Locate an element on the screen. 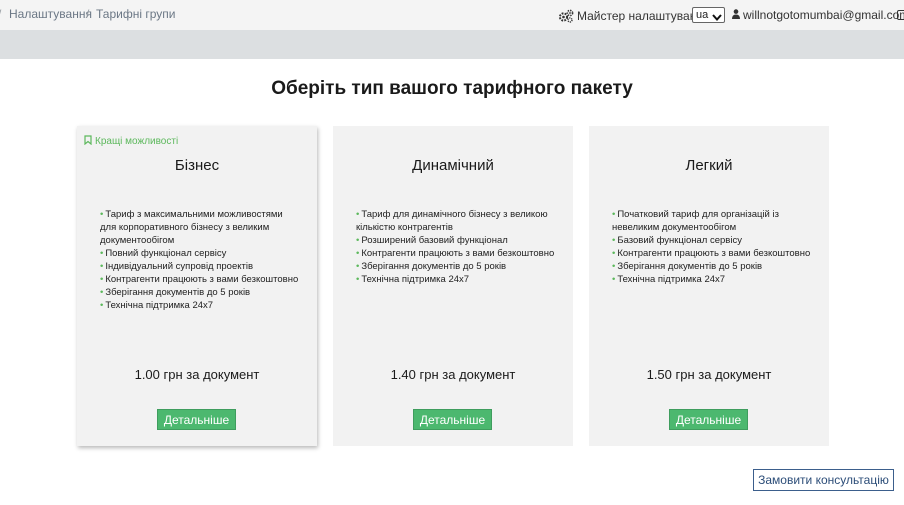 This screenshot has height=505, width=904. plan-price: 1.00 грн за документ is located at coordinates (197, 374).